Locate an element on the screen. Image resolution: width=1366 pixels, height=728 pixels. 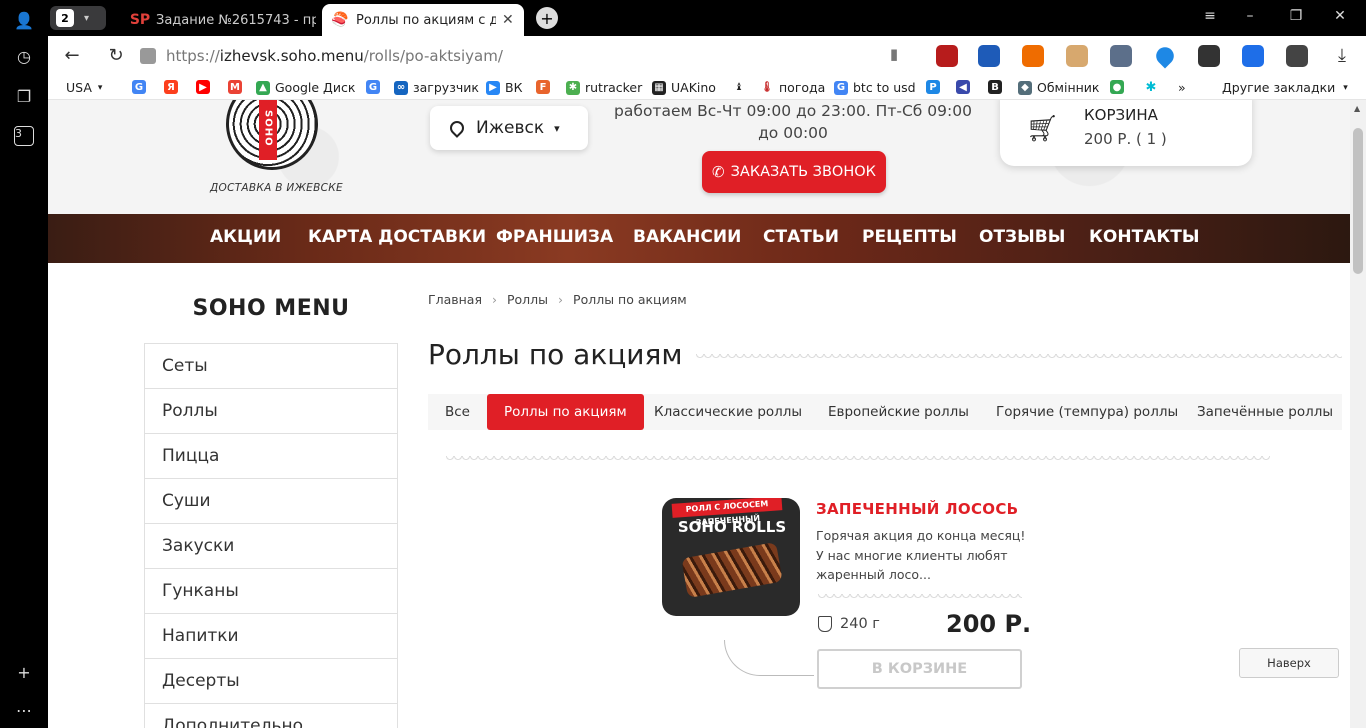
menu-title: SOHO MENU is located at coordinates (271, 308).